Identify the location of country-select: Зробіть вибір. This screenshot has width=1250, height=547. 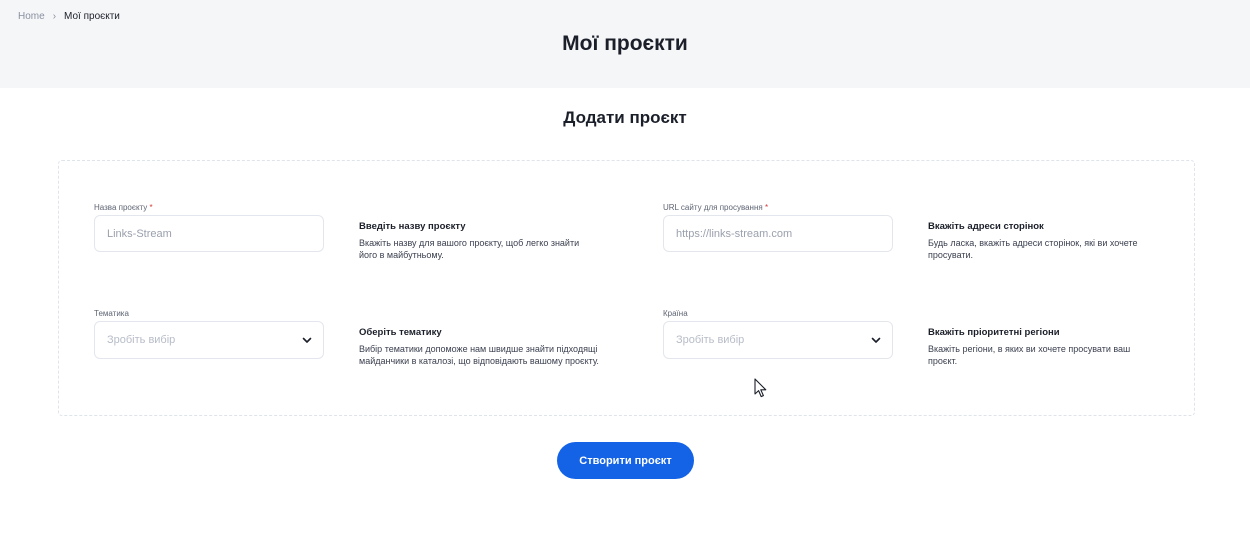
(778, 340).